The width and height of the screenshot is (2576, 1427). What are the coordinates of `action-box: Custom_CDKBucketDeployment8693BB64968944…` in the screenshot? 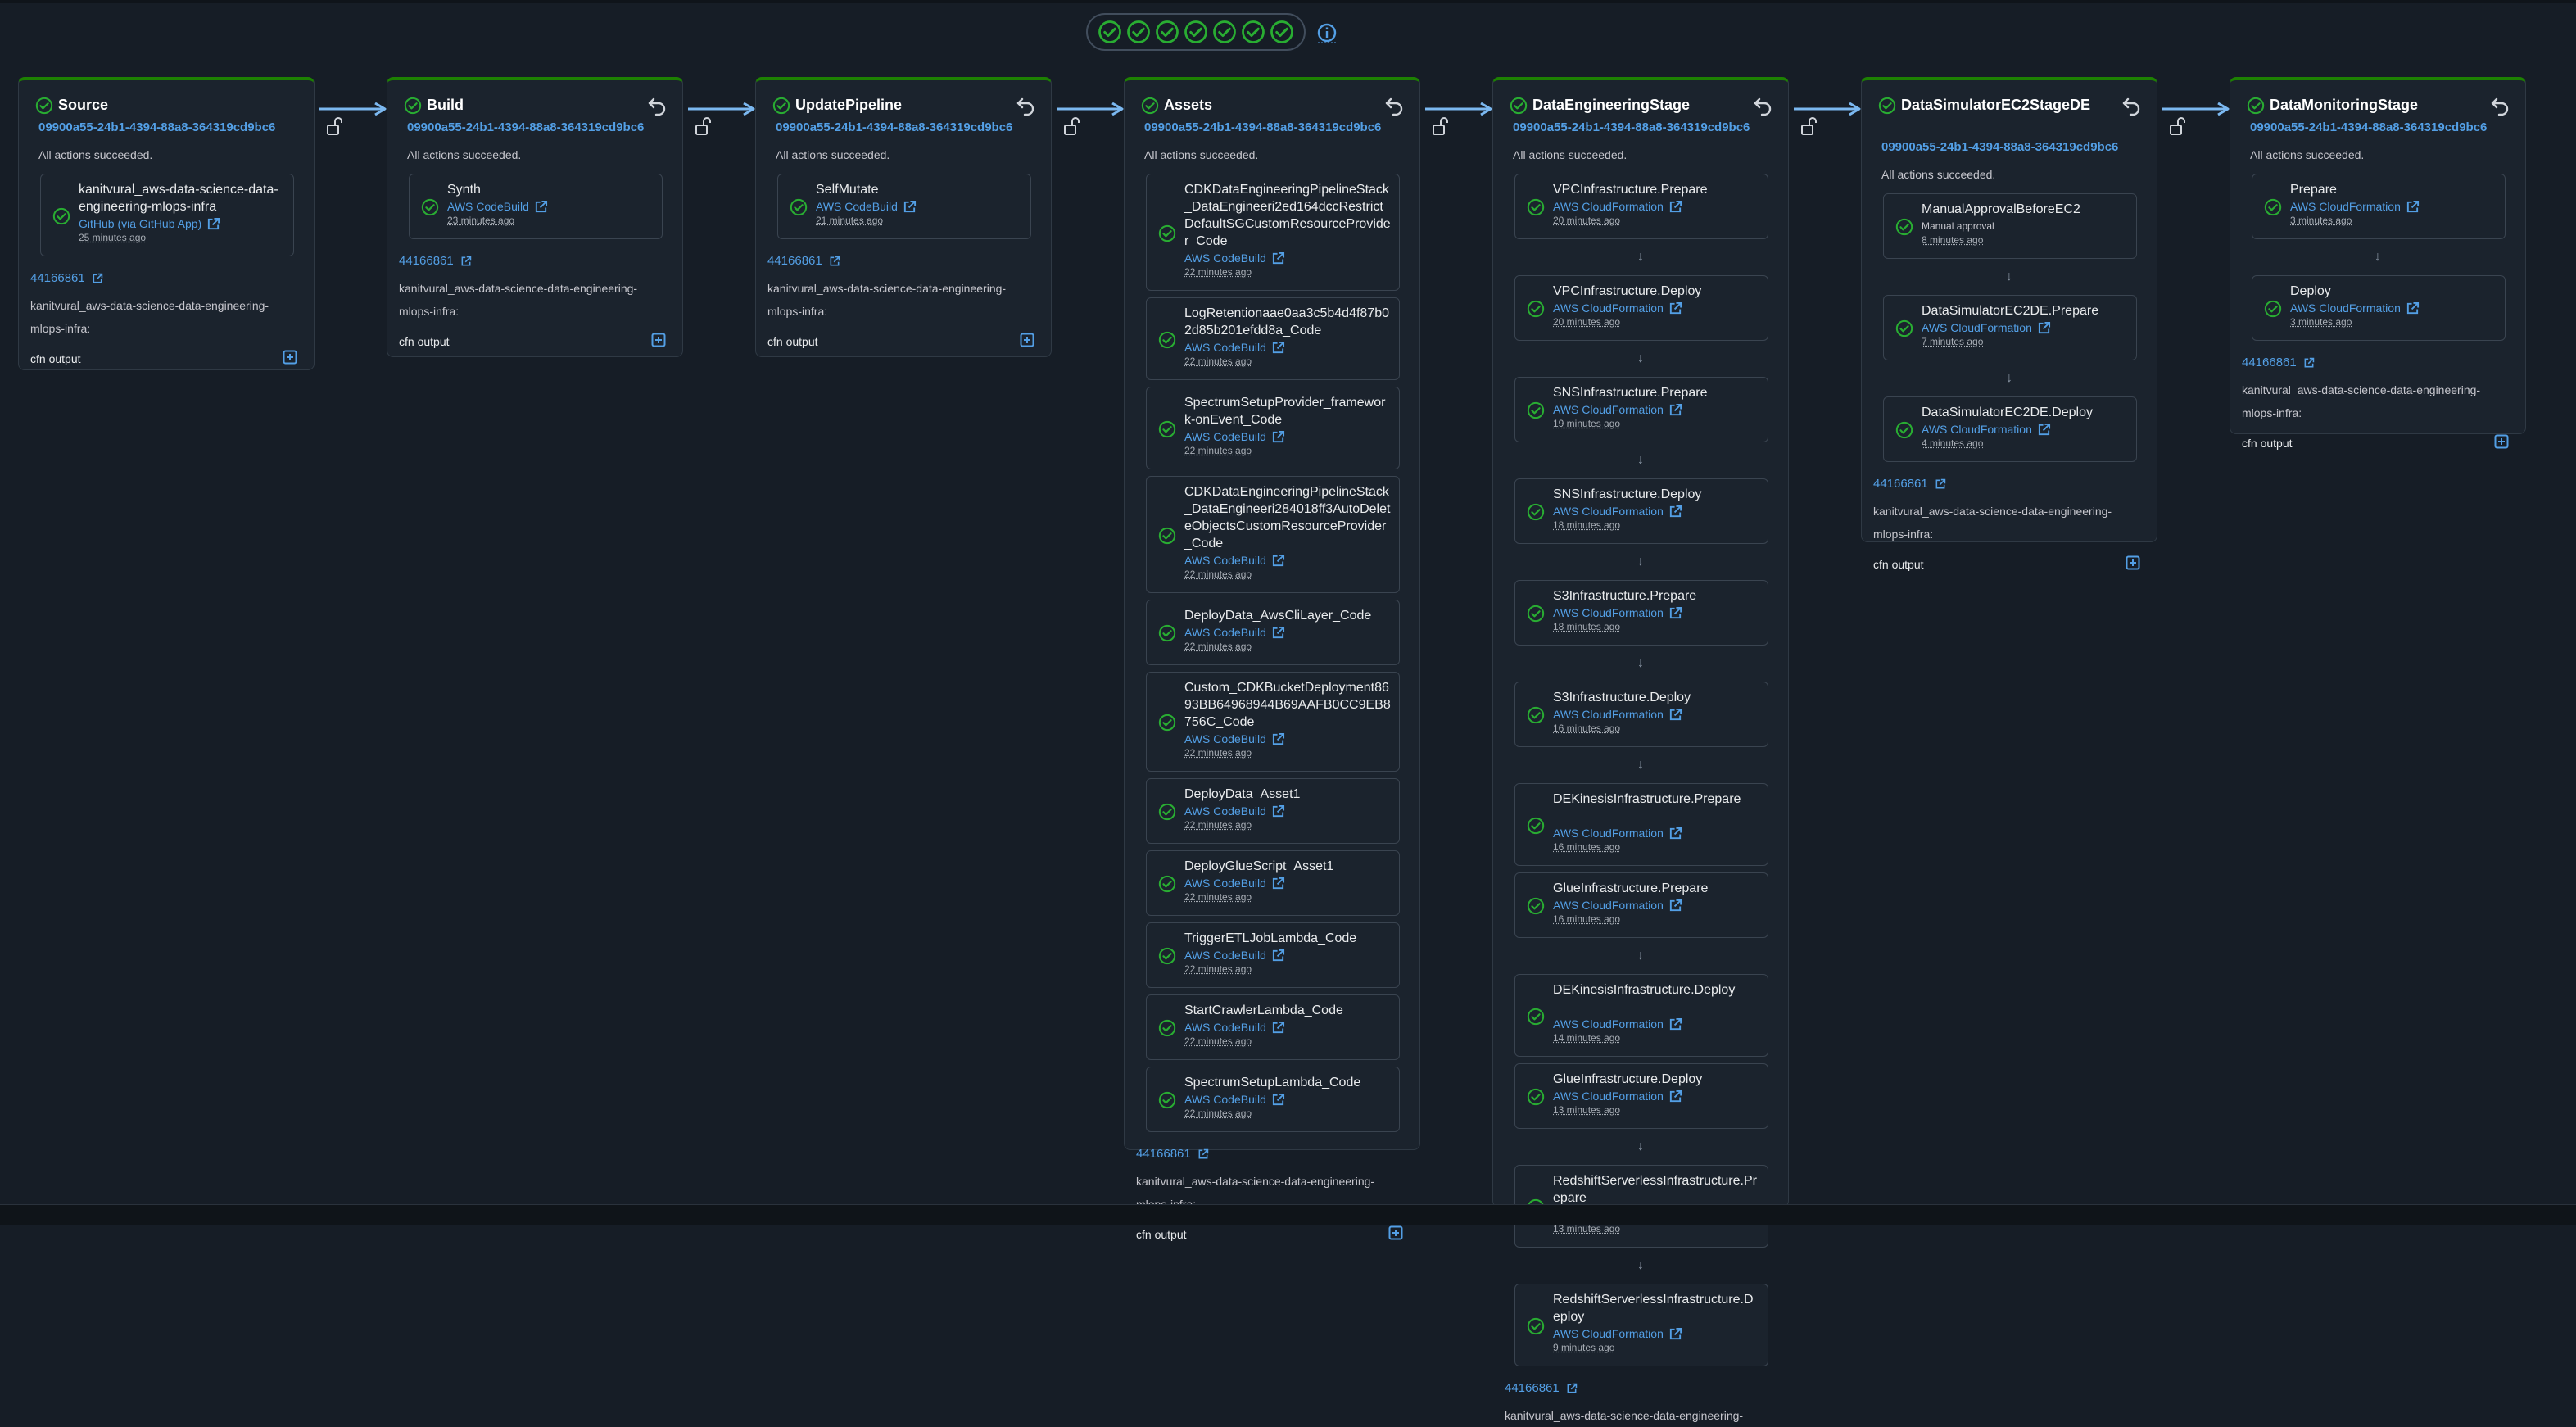 It's located at (1273, 722).